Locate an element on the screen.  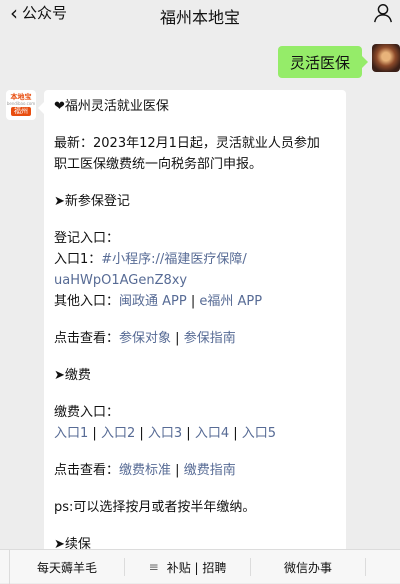
account-avatar: 本地宝 bendibao.com 福州 is located at coordinates (21, 105).